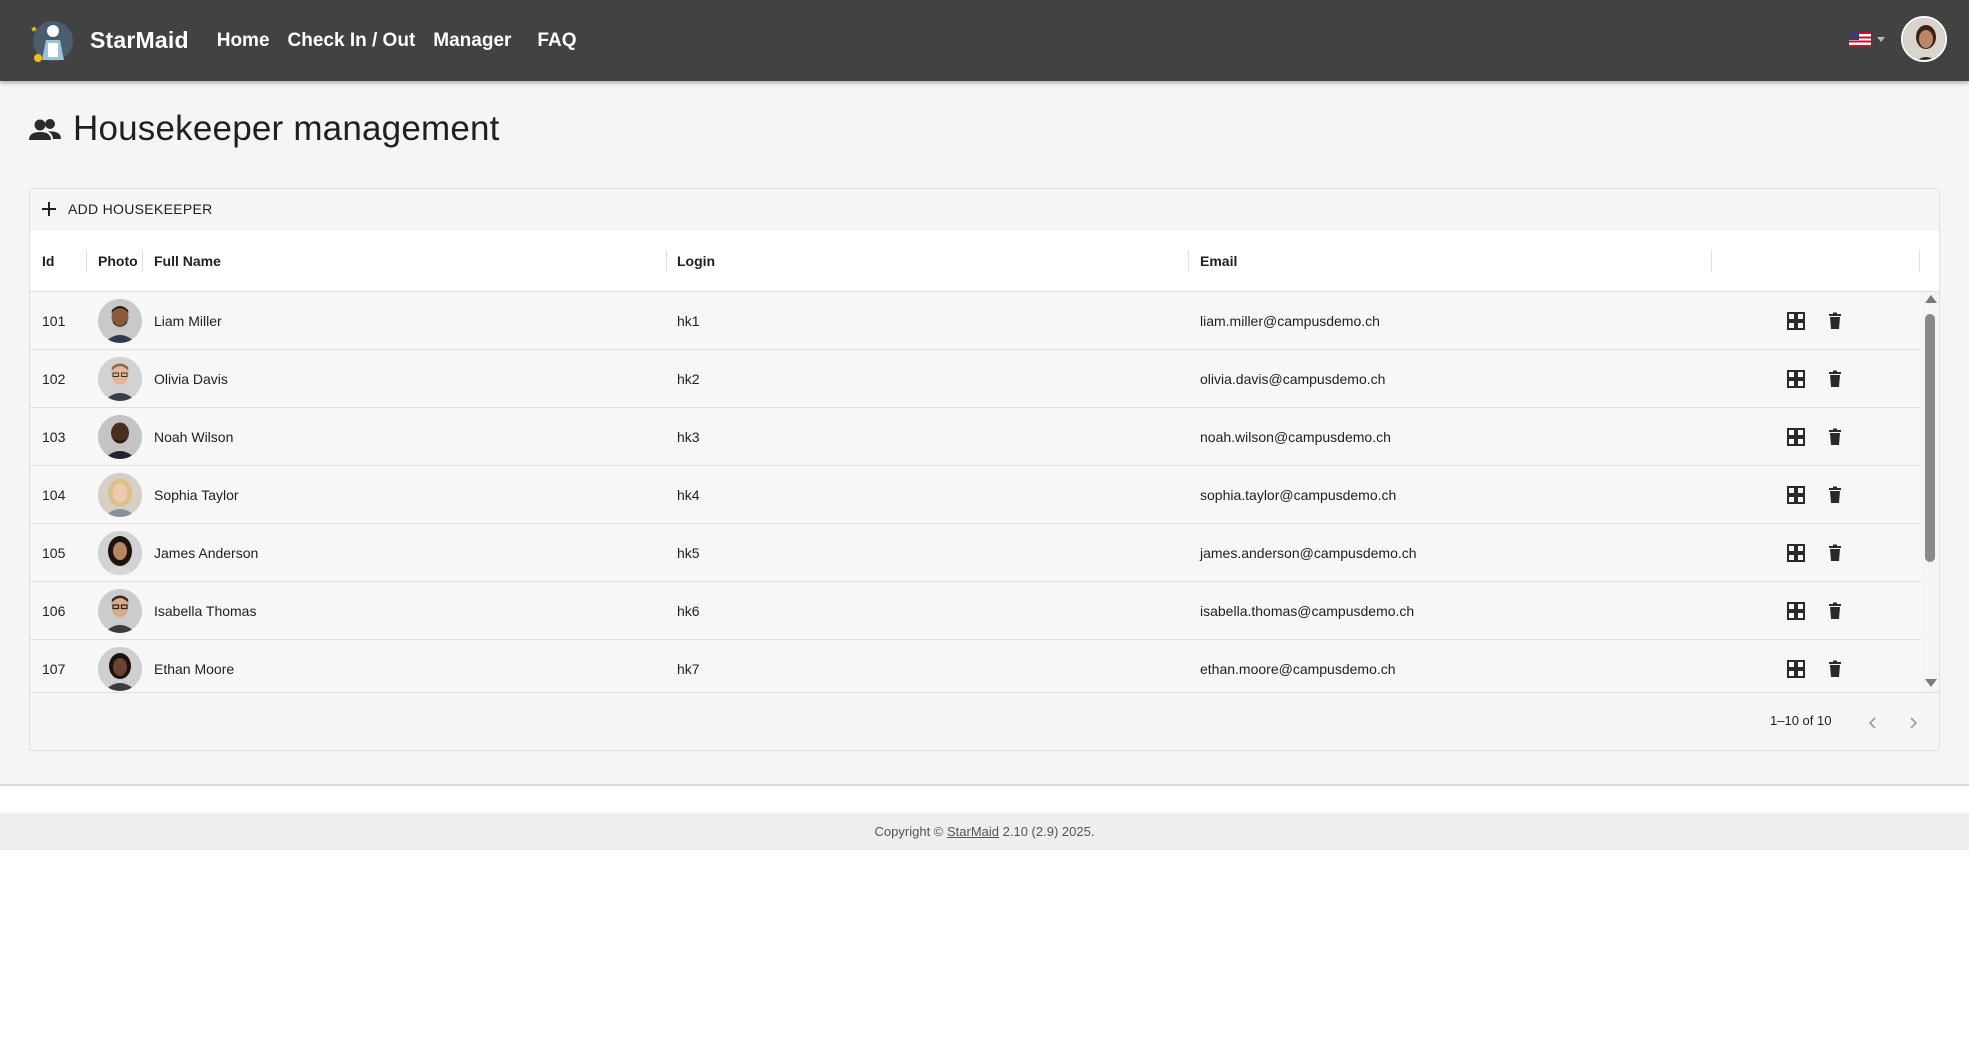 This screenshot has height=1056, width=1969. What do you see at coordinates (205, 611) in the screenshot?
I see `cell-full-name: Isabella Thomas` at bounding box center [205, 611].